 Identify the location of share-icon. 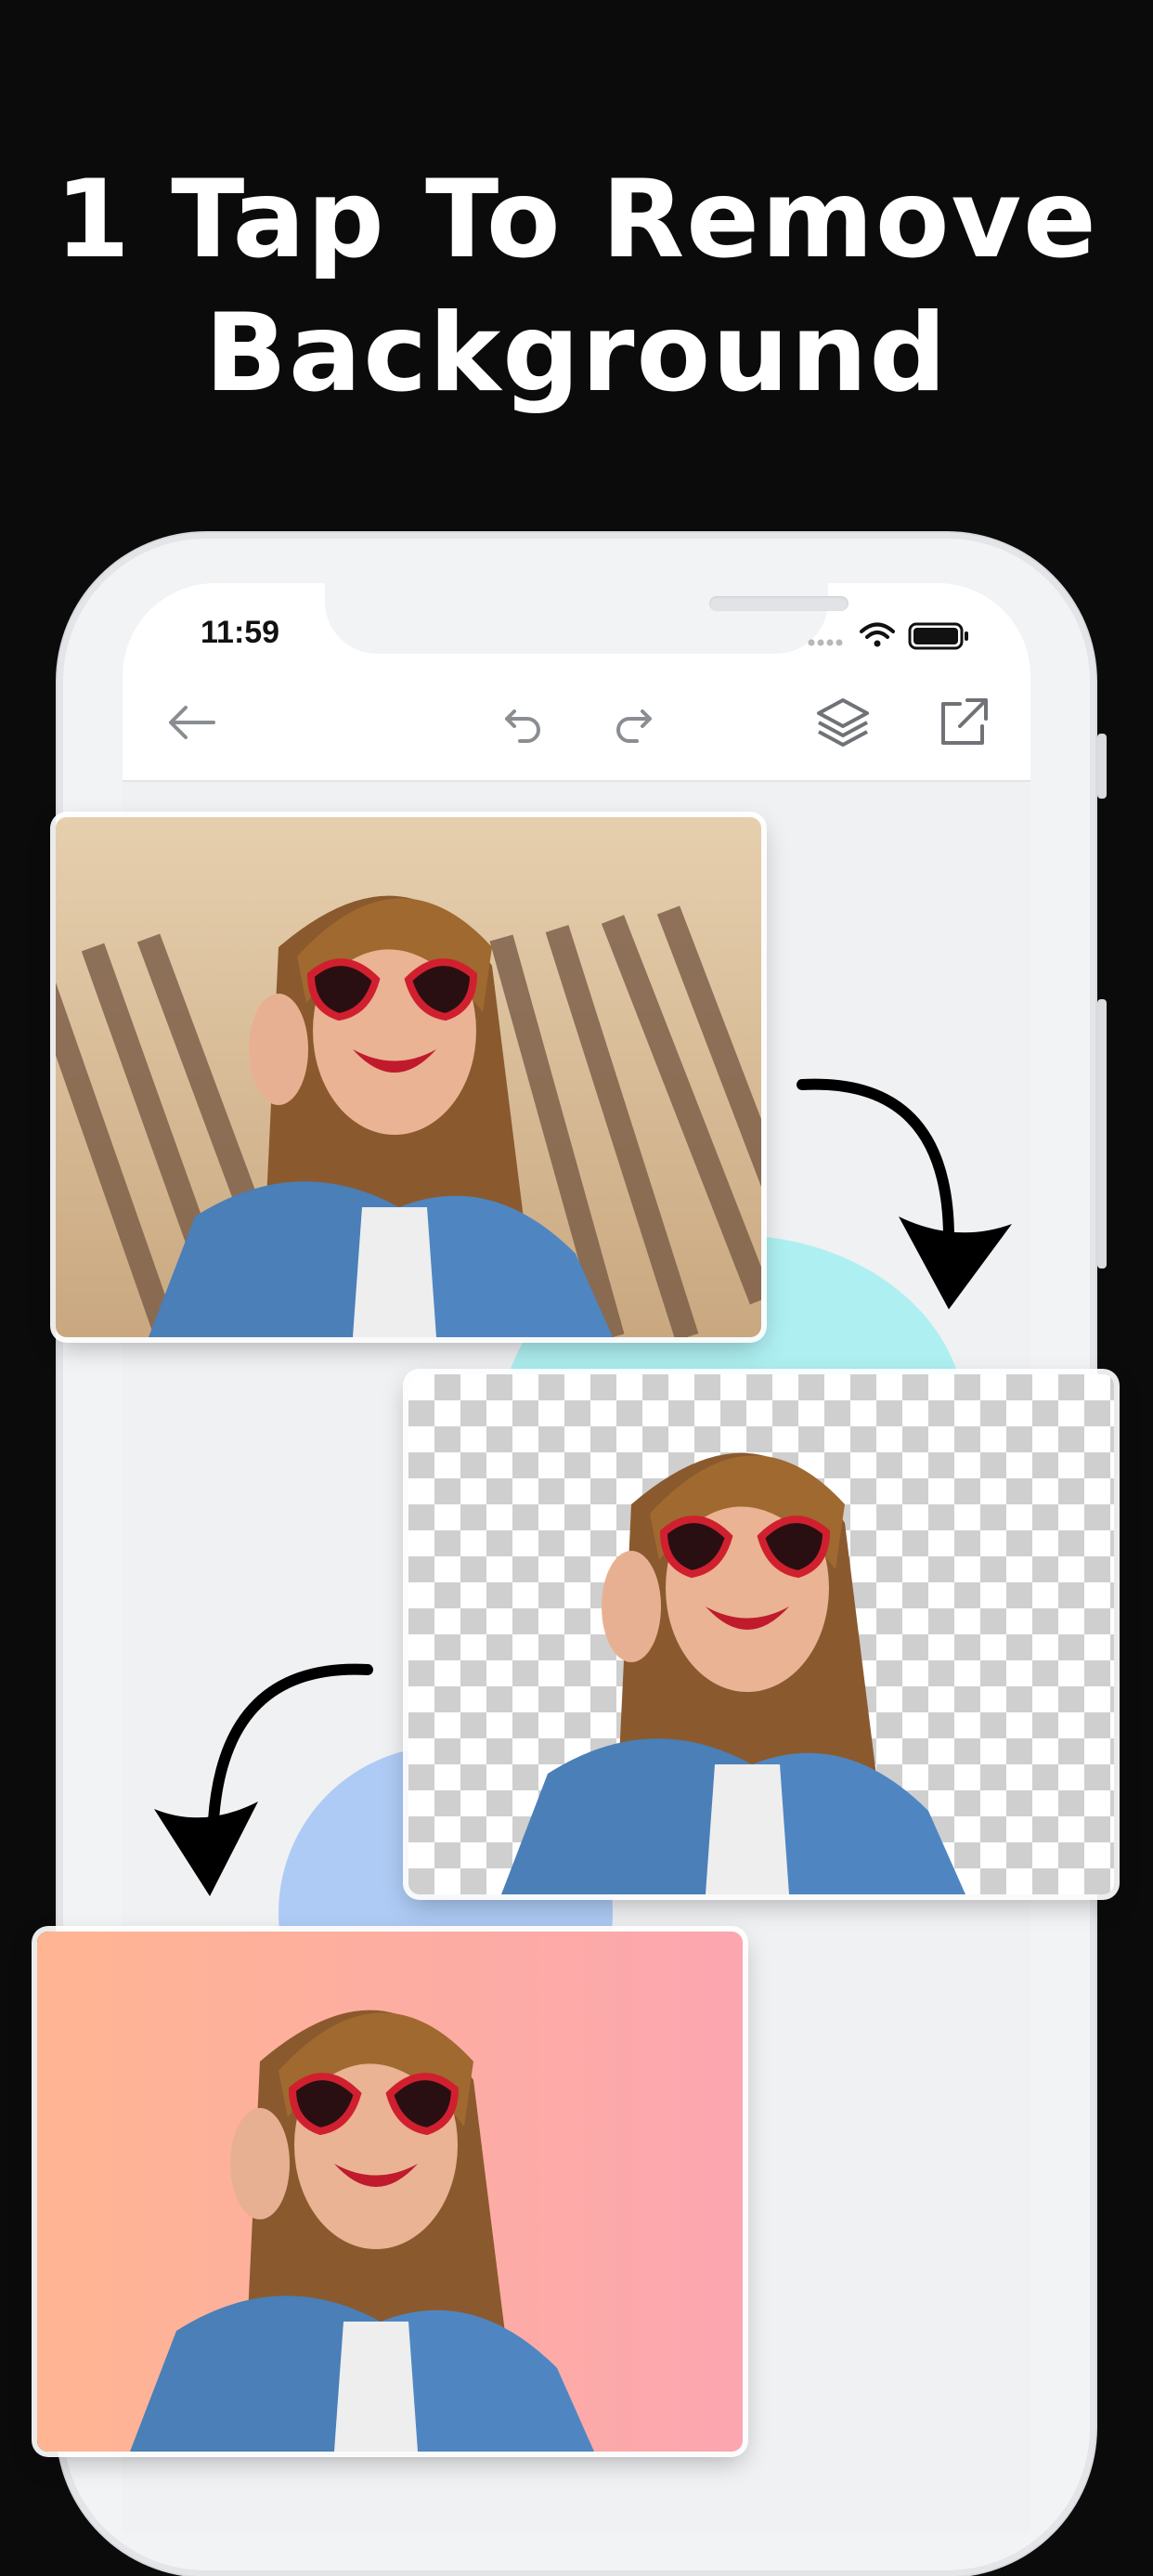
(963, 722).